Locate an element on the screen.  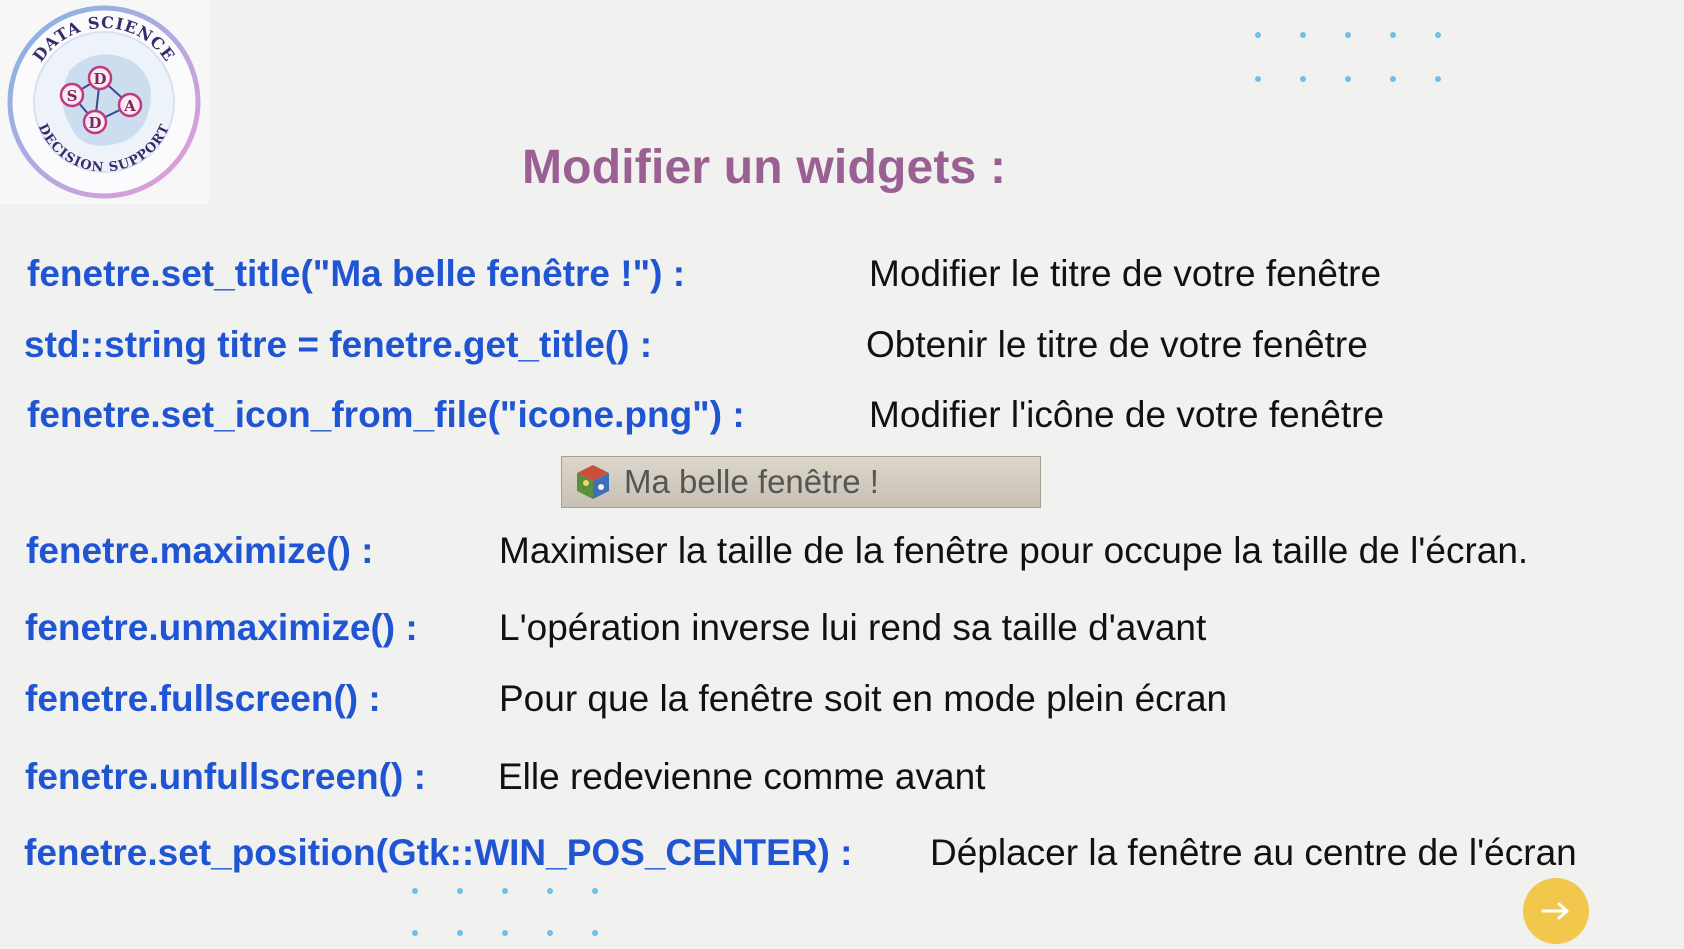
decorative-dots-bottom is located at coordinates (512, 918).